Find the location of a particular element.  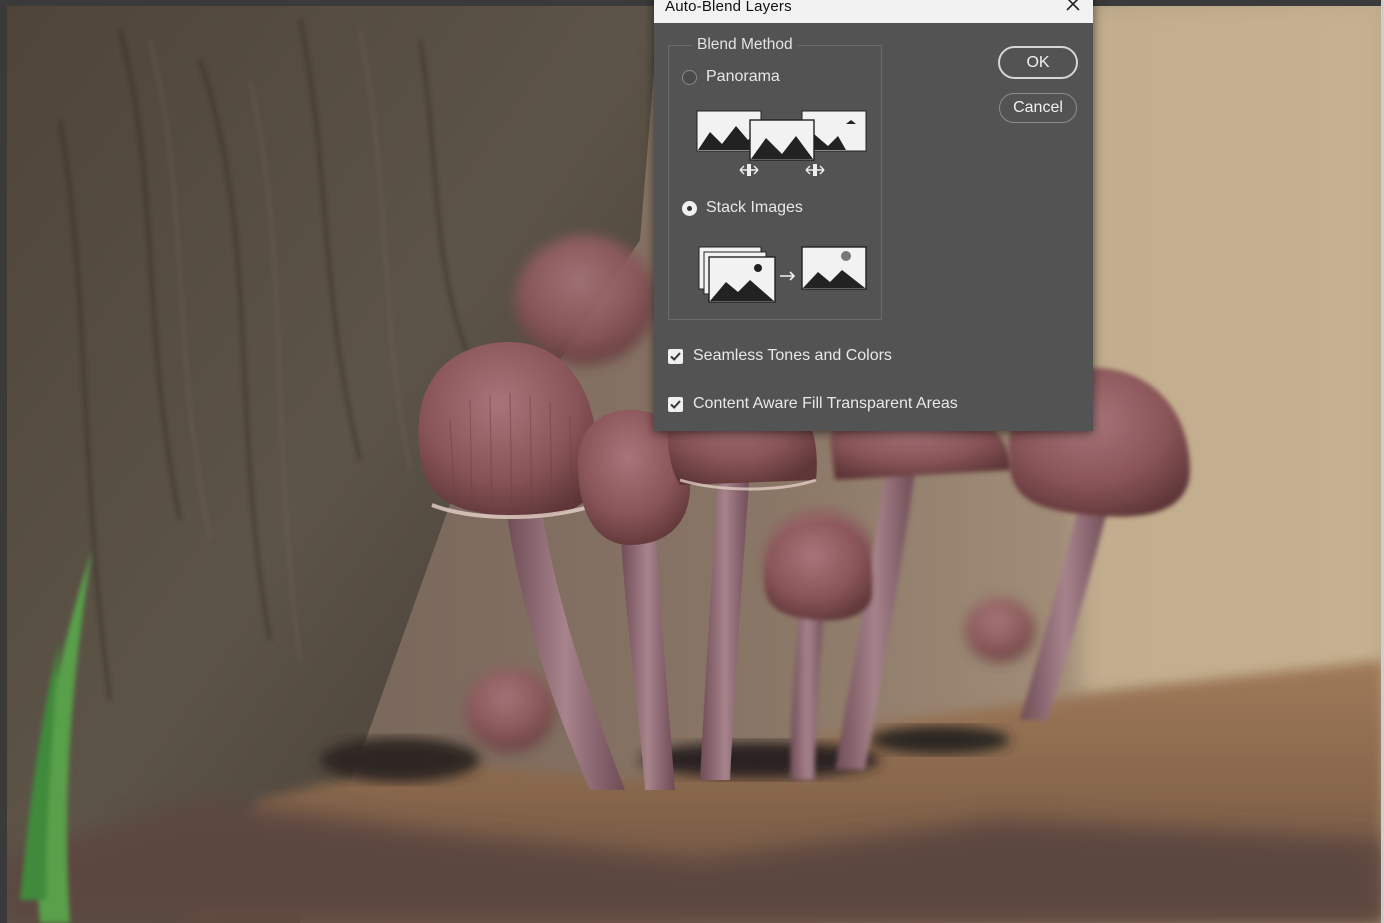

close-icon is located at coordinates (1073, 8).